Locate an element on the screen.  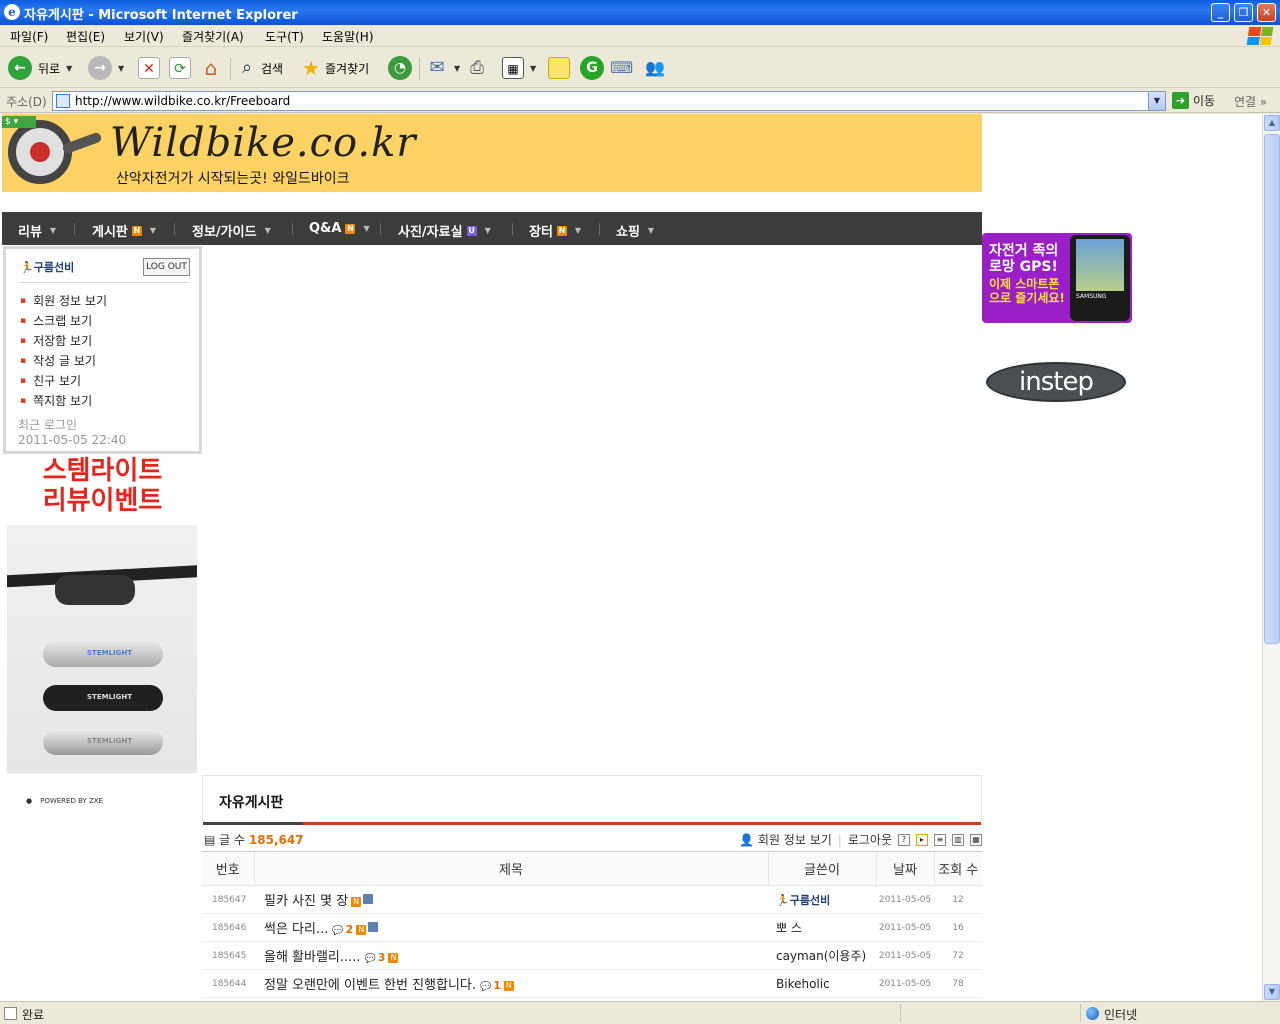
go-arrow-icon: ➔ is located at coordinates (1180, 100).